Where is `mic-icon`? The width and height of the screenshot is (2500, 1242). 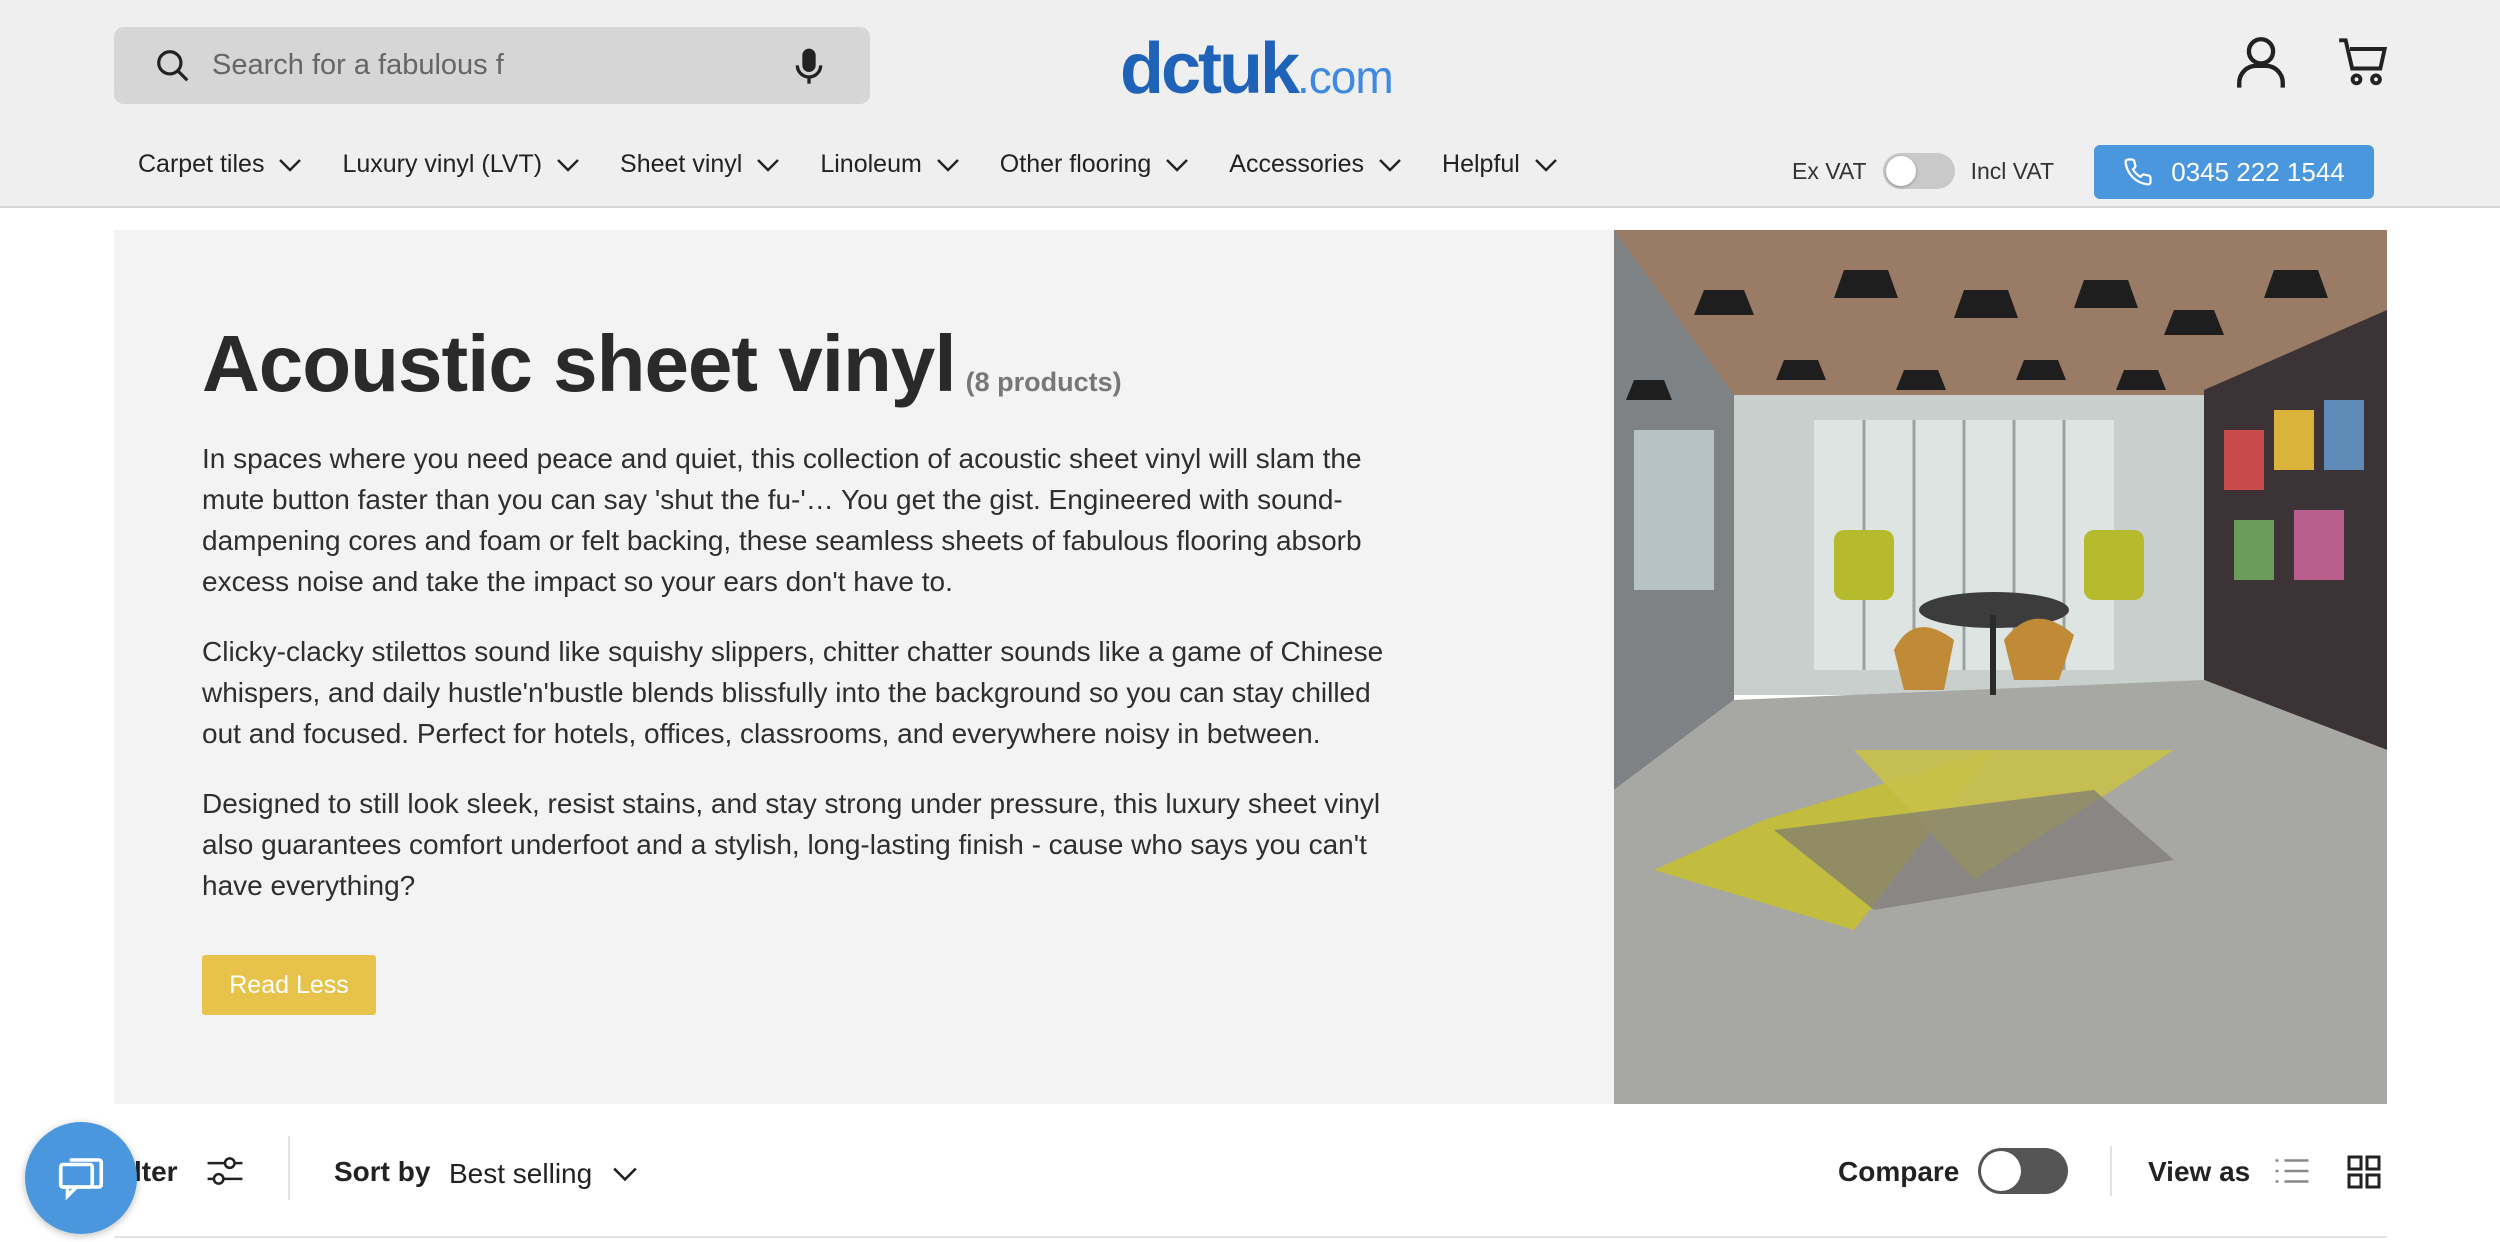
mic-icon is located at coordinates (809, 67).